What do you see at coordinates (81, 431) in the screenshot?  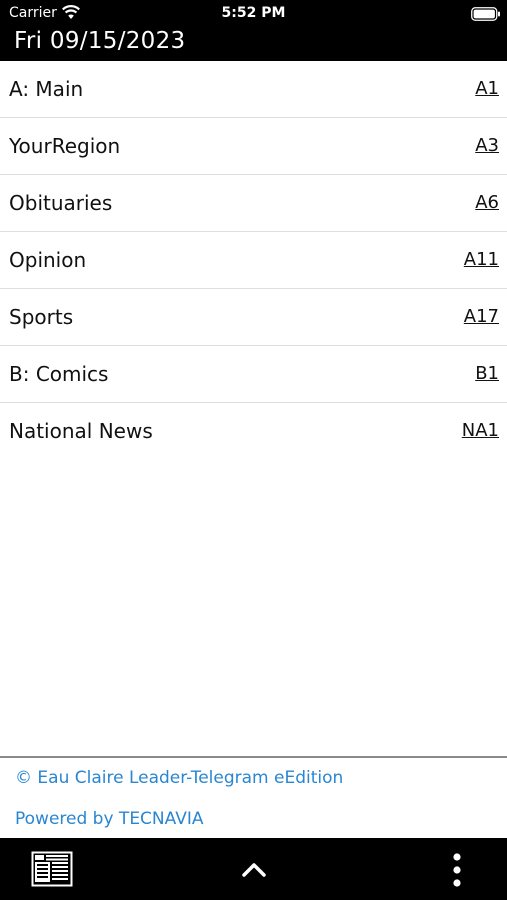 I see `section-name: National News` at bounding box center [81, 431].